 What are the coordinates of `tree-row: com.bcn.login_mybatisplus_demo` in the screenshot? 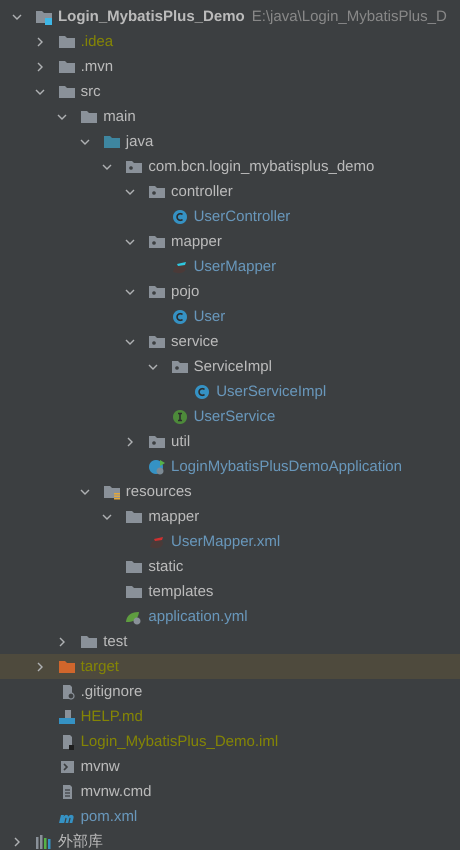 It's located at (230, 166).